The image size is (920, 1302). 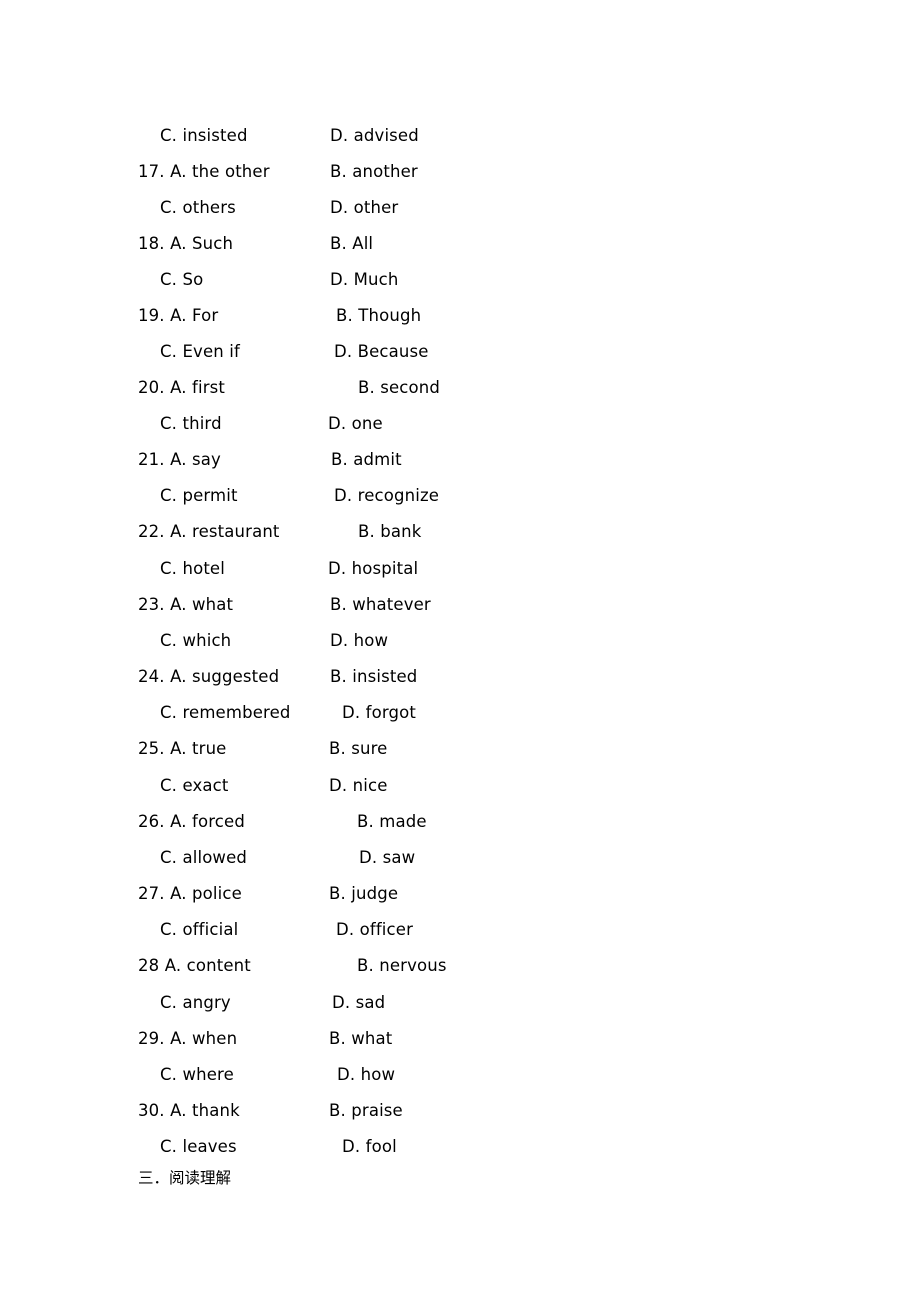 I want to click on option-row: C. remembered D. forgot, so click(x=460, y=713).